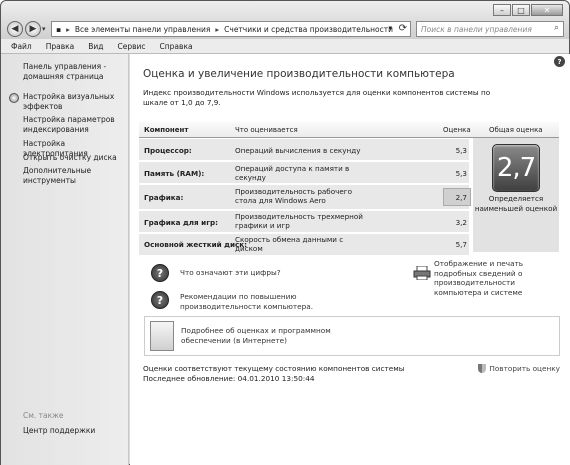 The width and height of the screenshot is (570, 465). I want to click on row-what: Скорость обмена данными с диском, so click(289, 244).